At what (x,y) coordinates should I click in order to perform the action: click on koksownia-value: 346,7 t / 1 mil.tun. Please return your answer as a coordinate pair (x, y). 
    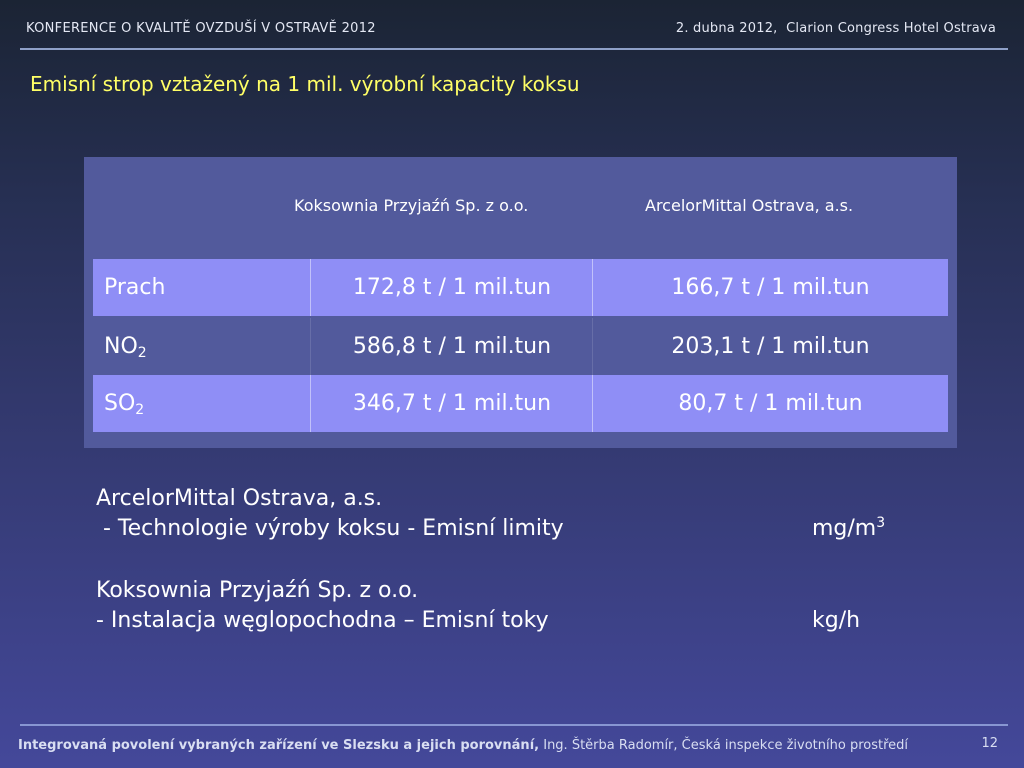
    Looking at the image, I should click on (452, 403).